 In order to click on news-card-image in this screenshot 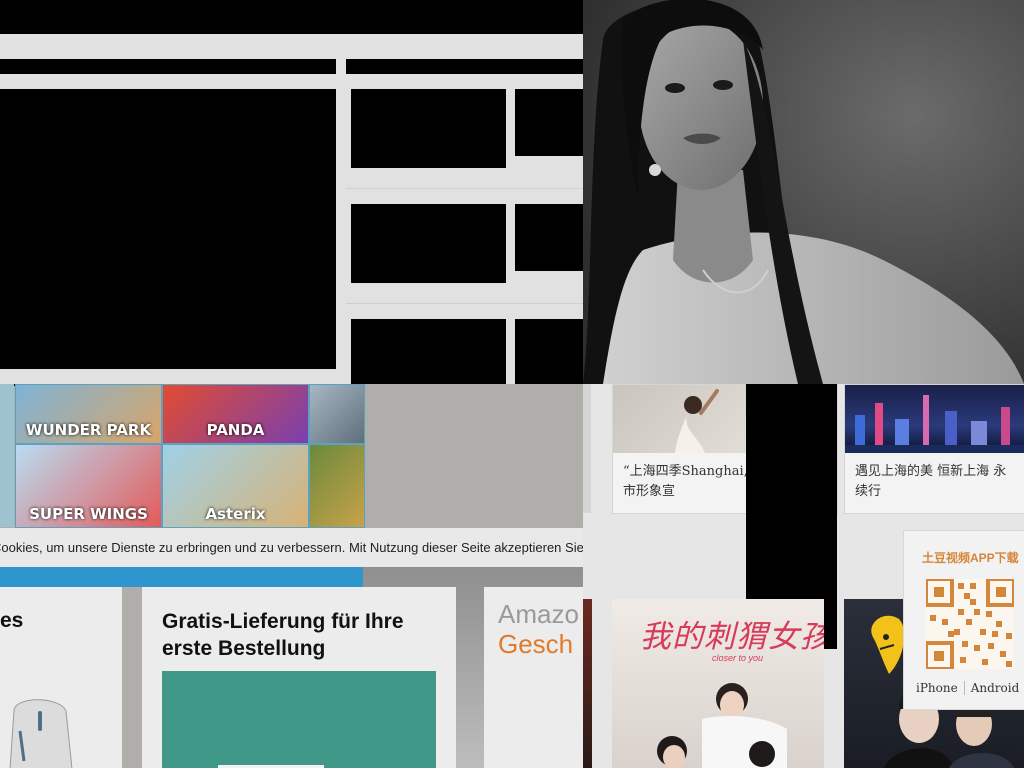, I will do `click(934, 419)`.